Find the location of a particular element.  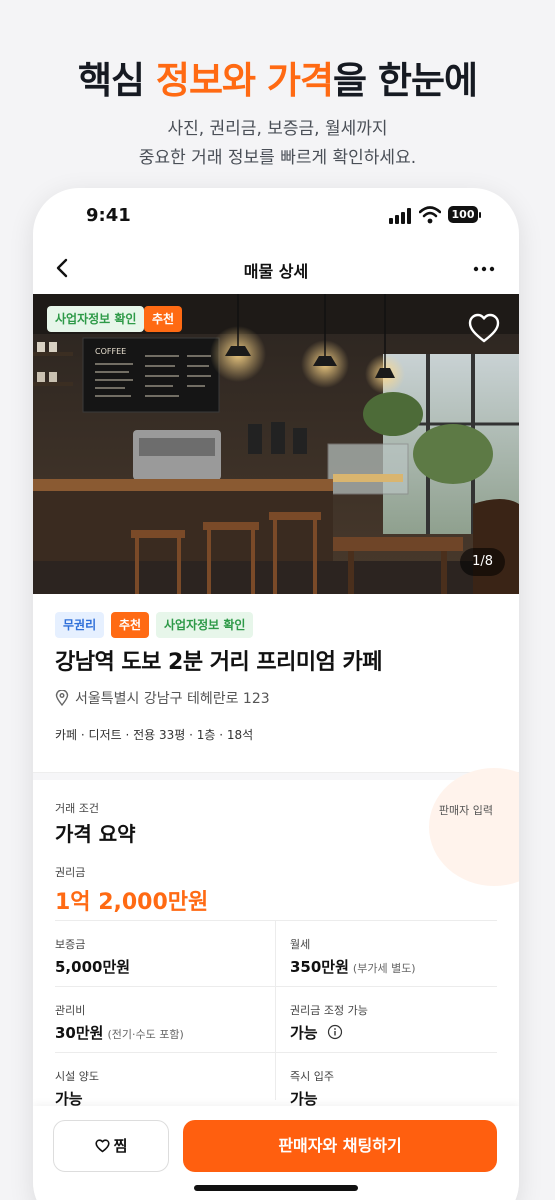

mgmt-fee-label: 관리비 is located at coordinates (70, 1010).